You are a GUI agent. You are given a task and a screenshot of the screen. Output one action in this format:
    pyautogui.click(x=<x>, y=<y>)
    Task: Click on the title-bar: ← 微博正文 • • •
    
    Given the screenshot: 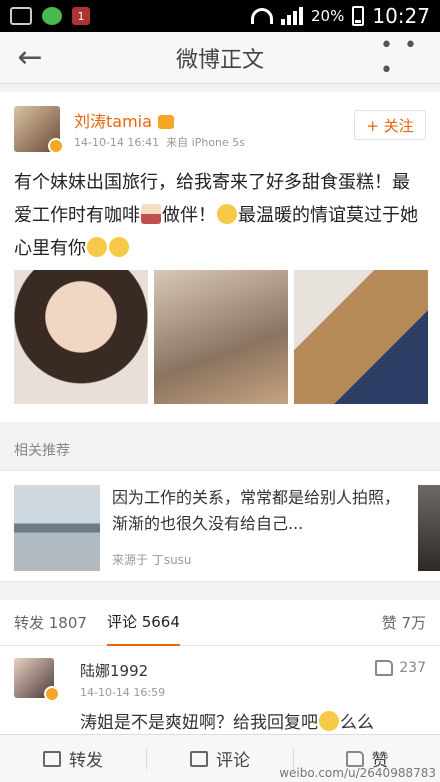 What is the action you would take?
    pyautogui.click(x=220, y=58)
    